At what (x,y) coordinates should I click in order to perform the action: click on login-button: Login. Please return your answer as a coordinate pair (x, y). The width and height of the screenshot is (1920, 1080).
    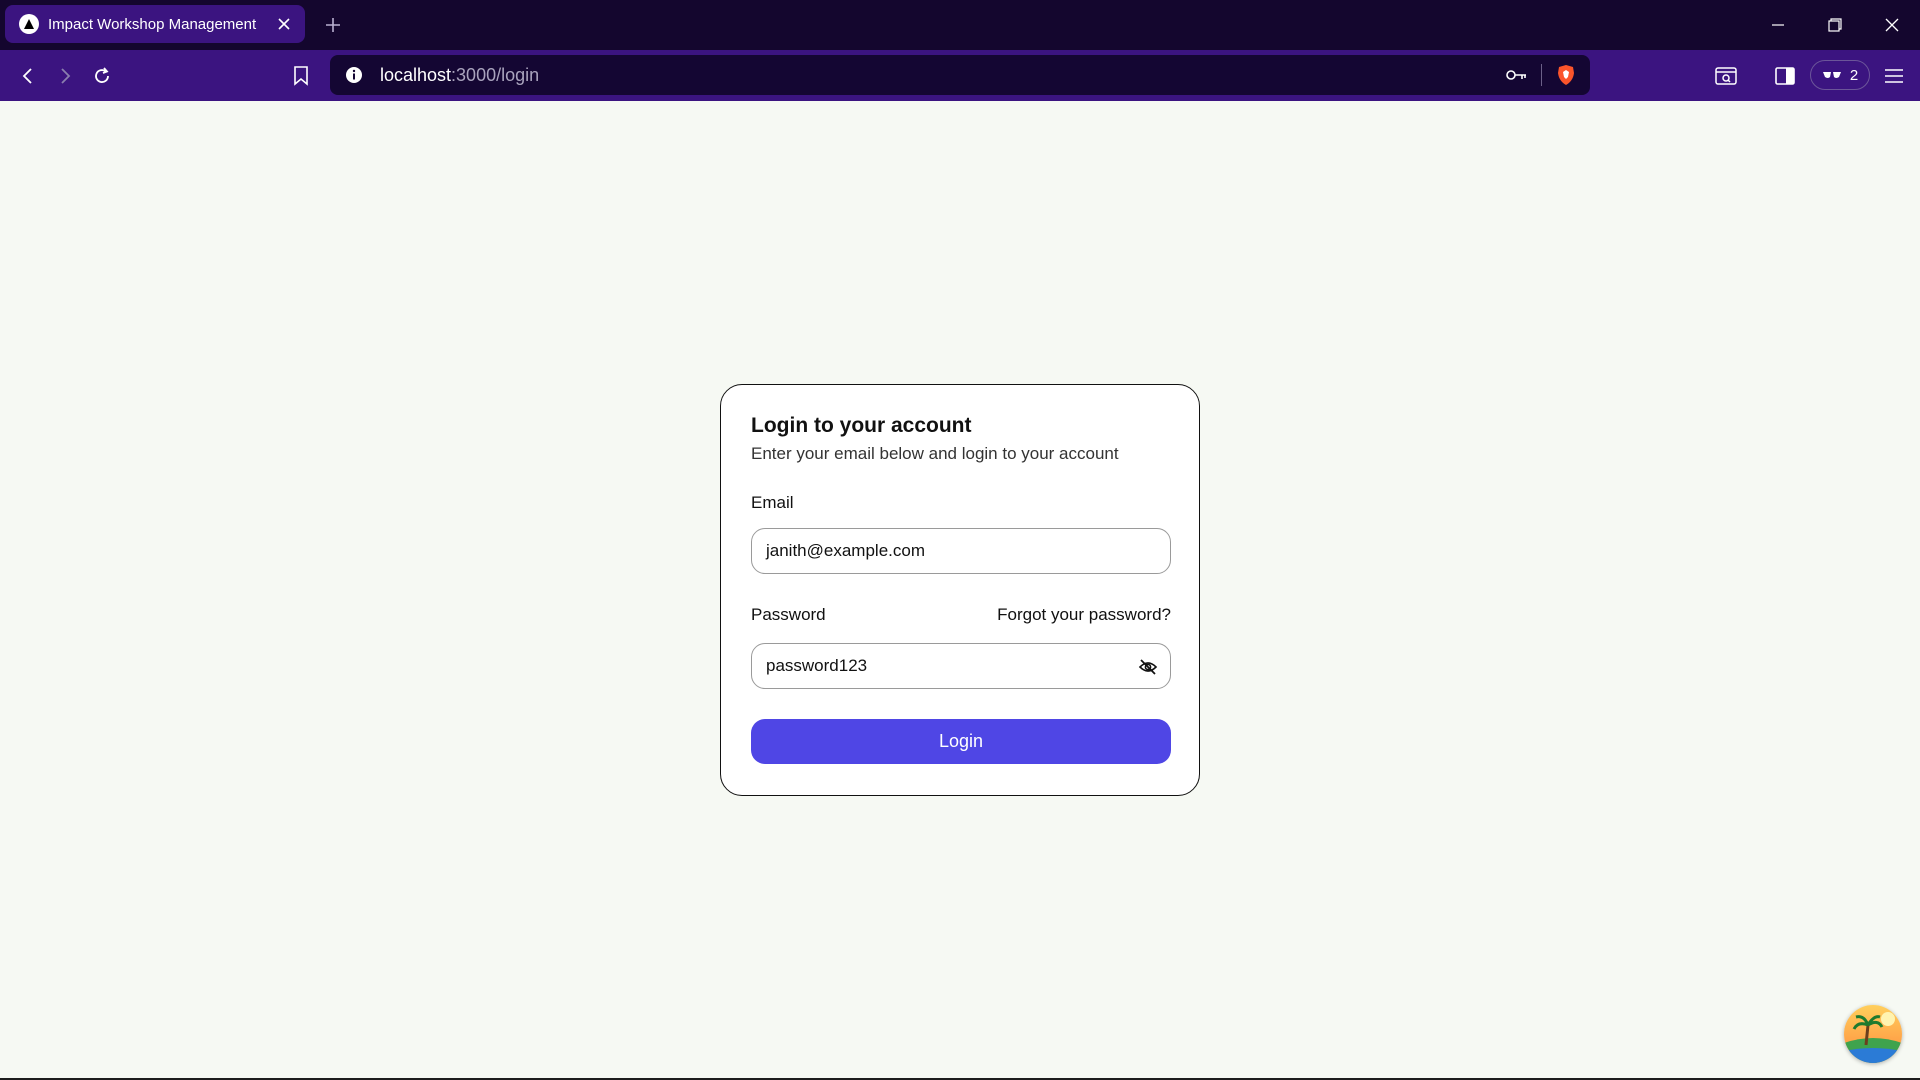
    Looking at the image, I should click on (961, 741).